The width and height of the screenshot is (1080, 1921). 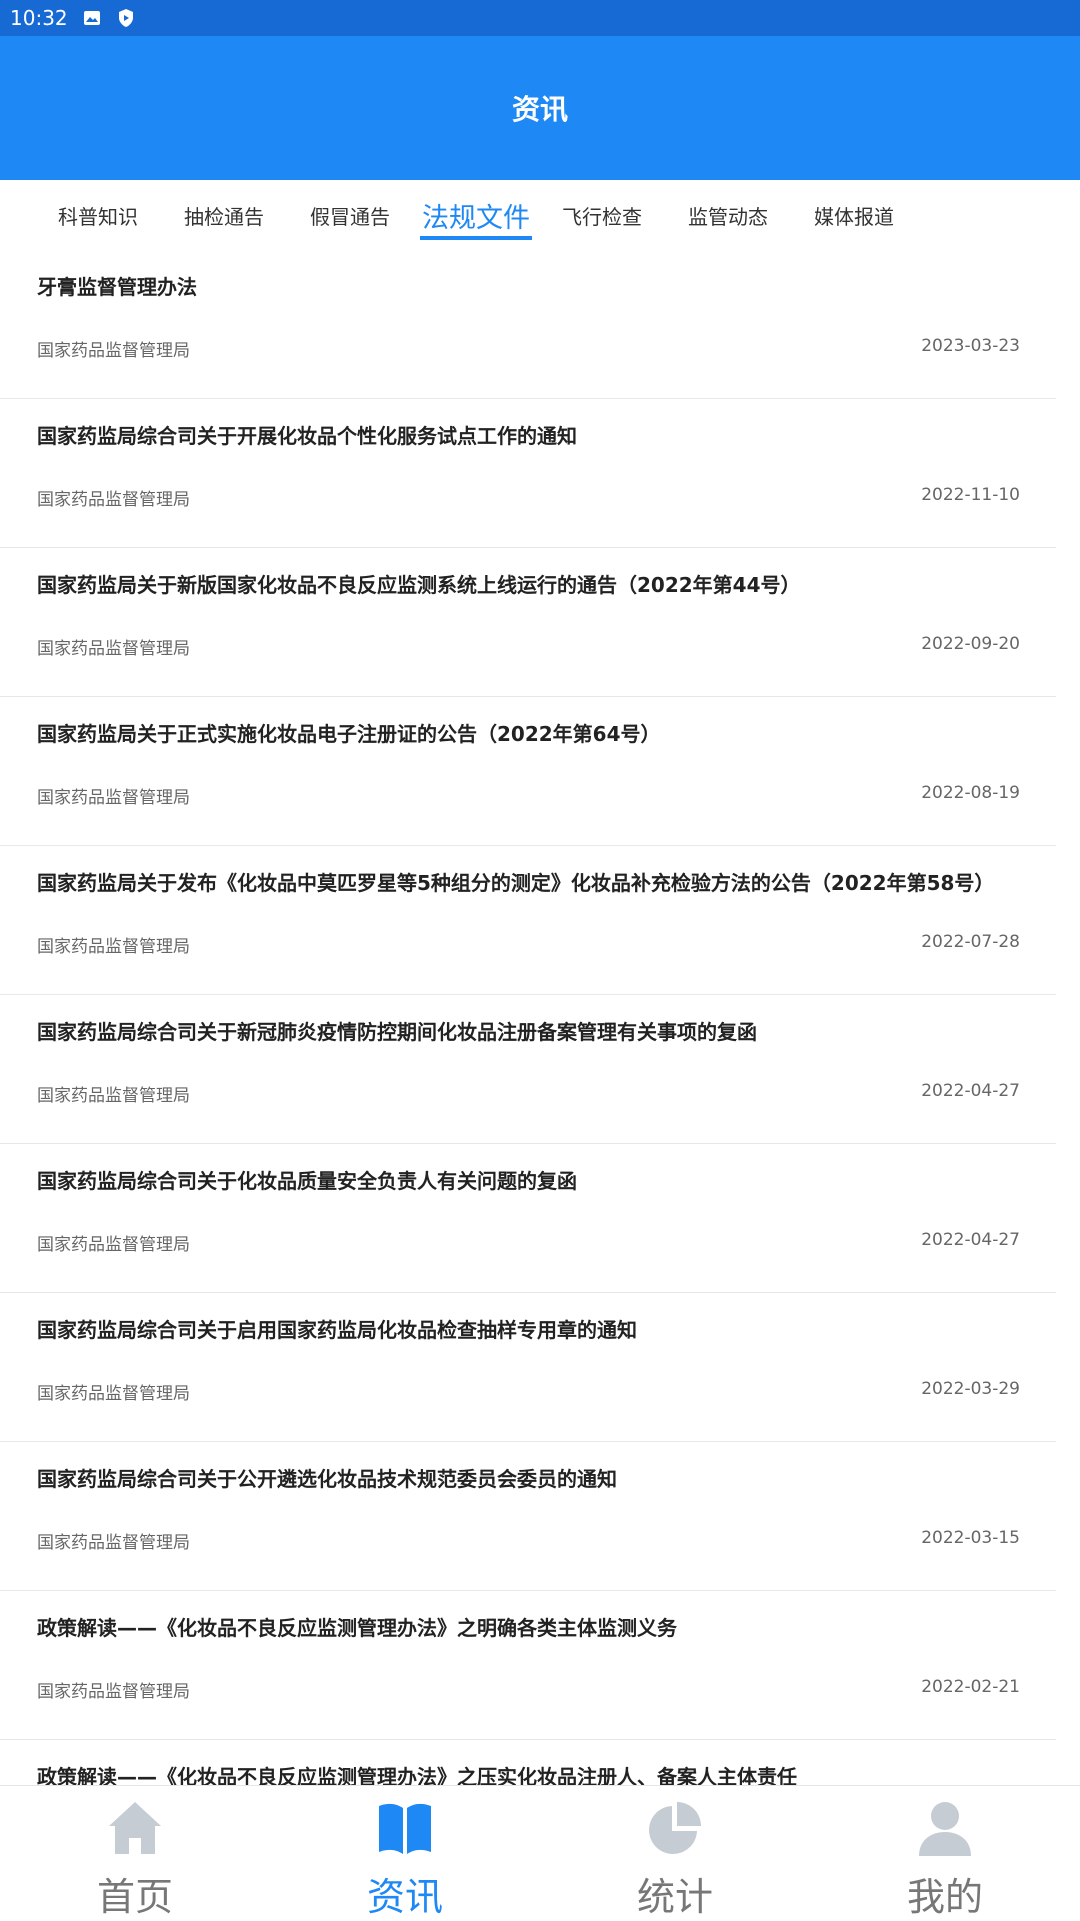 I want to click on image-icon, so click(x=92, y=18).